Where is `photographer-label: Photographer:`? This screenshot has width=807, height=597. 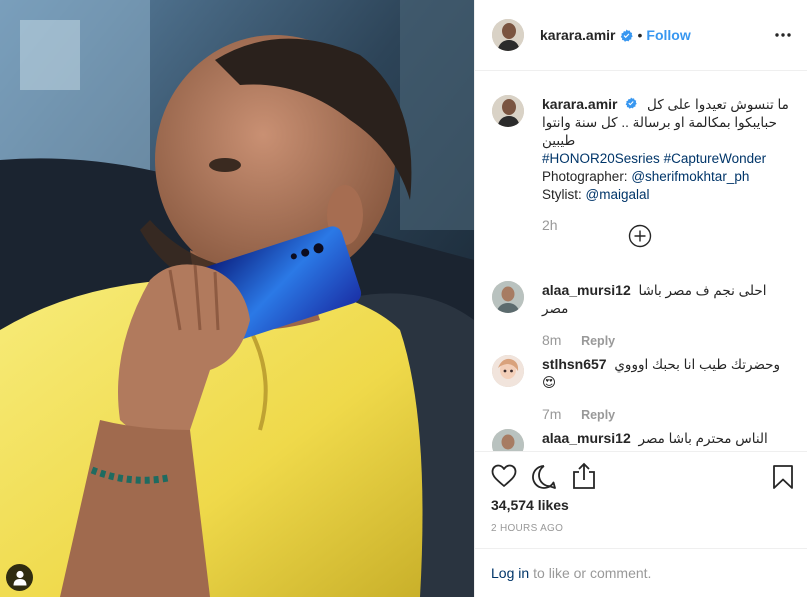
photographer-label: Photographer: is located at coordinates (585, 176).